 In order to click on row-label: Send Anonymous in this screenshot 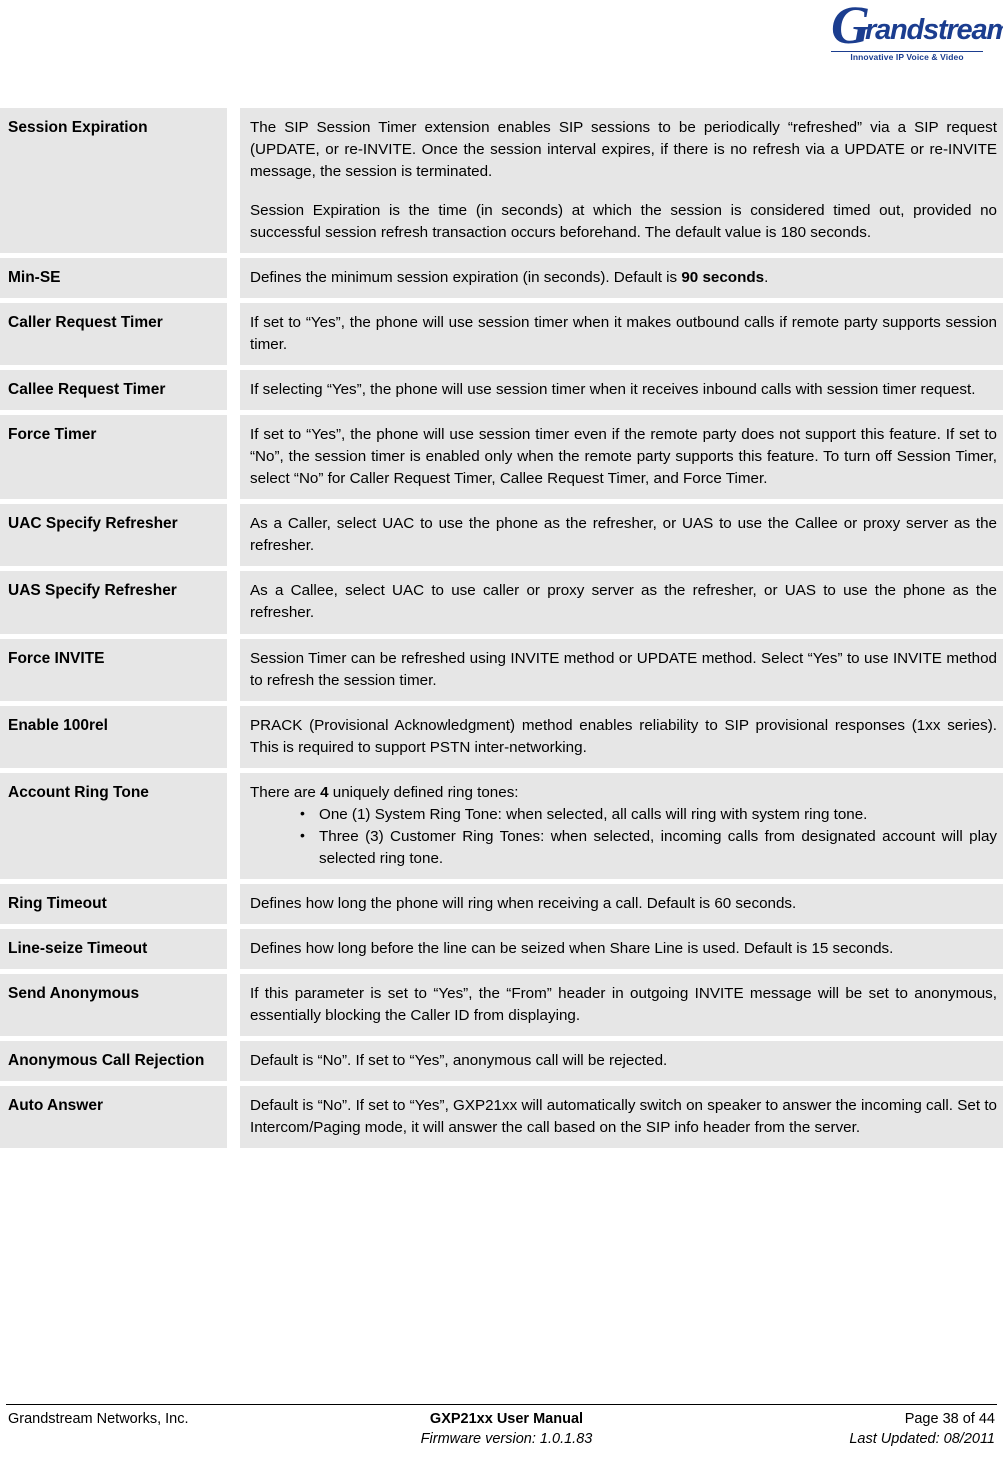, I will do `click(113, 1004)`.